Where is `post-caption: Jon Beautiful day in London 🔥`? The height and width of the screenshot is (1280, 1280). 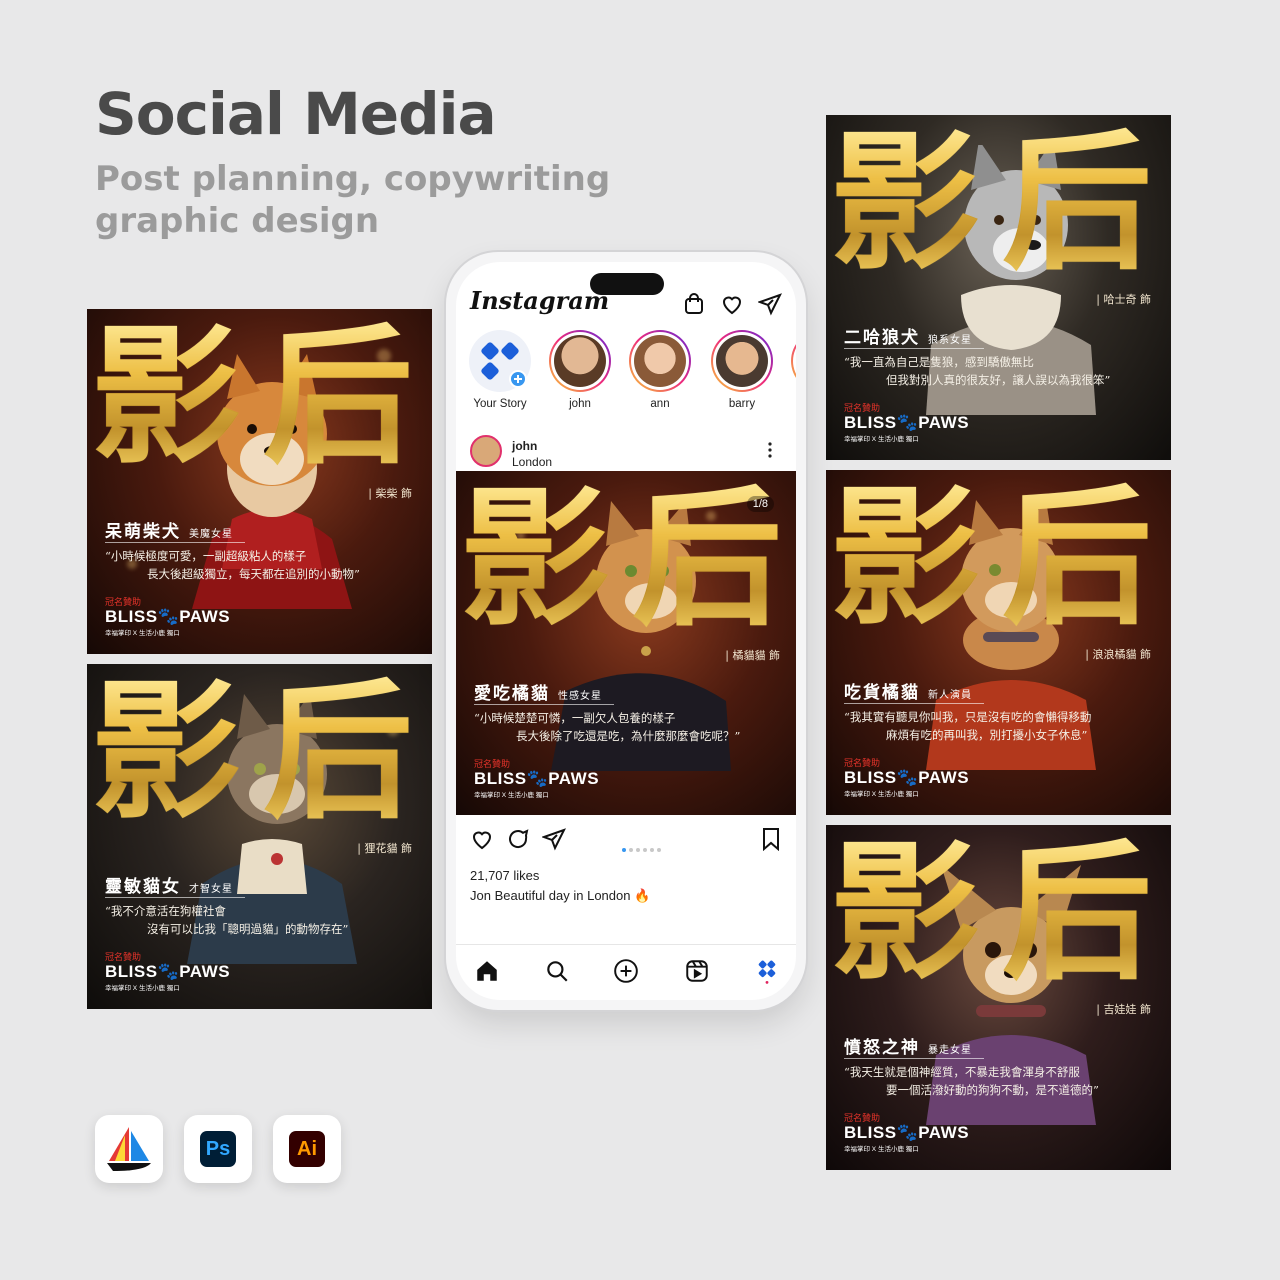
post-caption: Jon Beautiful day in London 🔥 is located at coordinates (560, 896).